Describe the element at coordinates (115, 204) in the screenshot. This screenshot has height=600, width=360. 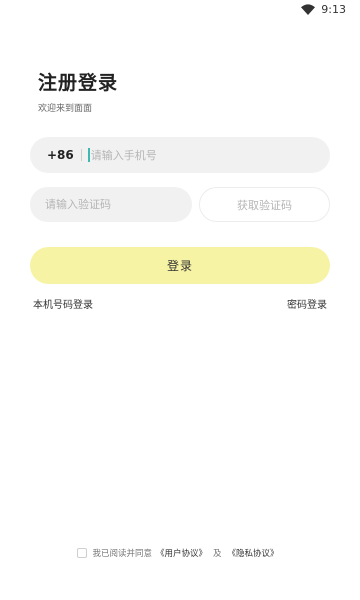
I see `verification-code-input` at that location.